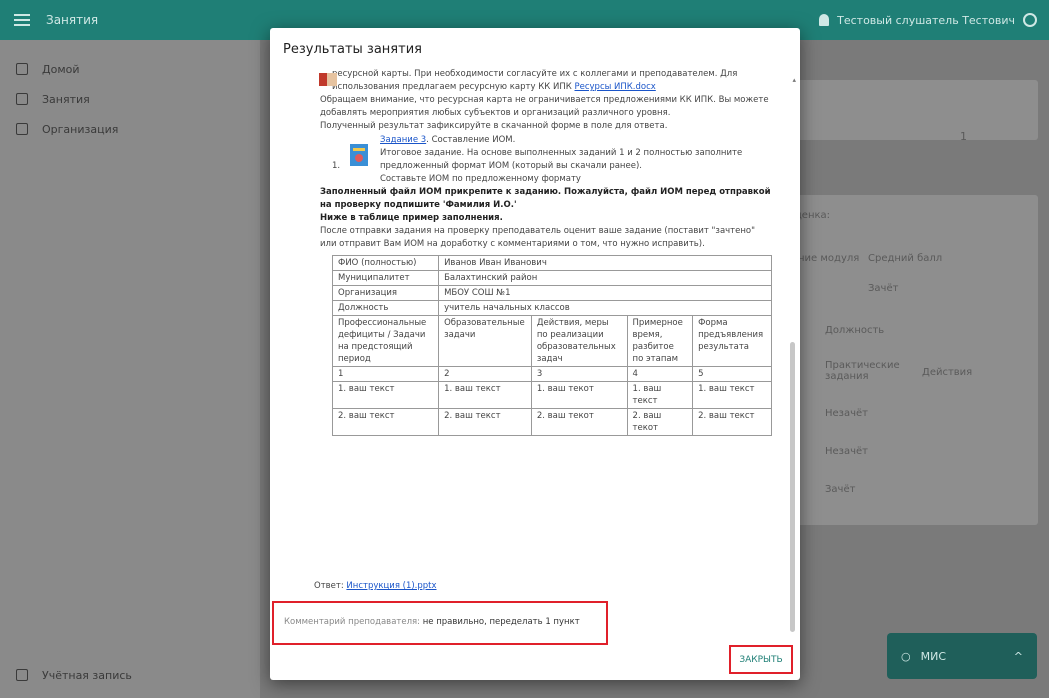  Describe the element at coordinates (471, 140) in the screenshot. I see `task-title-rest: . Составление ИОМ.` at that location.